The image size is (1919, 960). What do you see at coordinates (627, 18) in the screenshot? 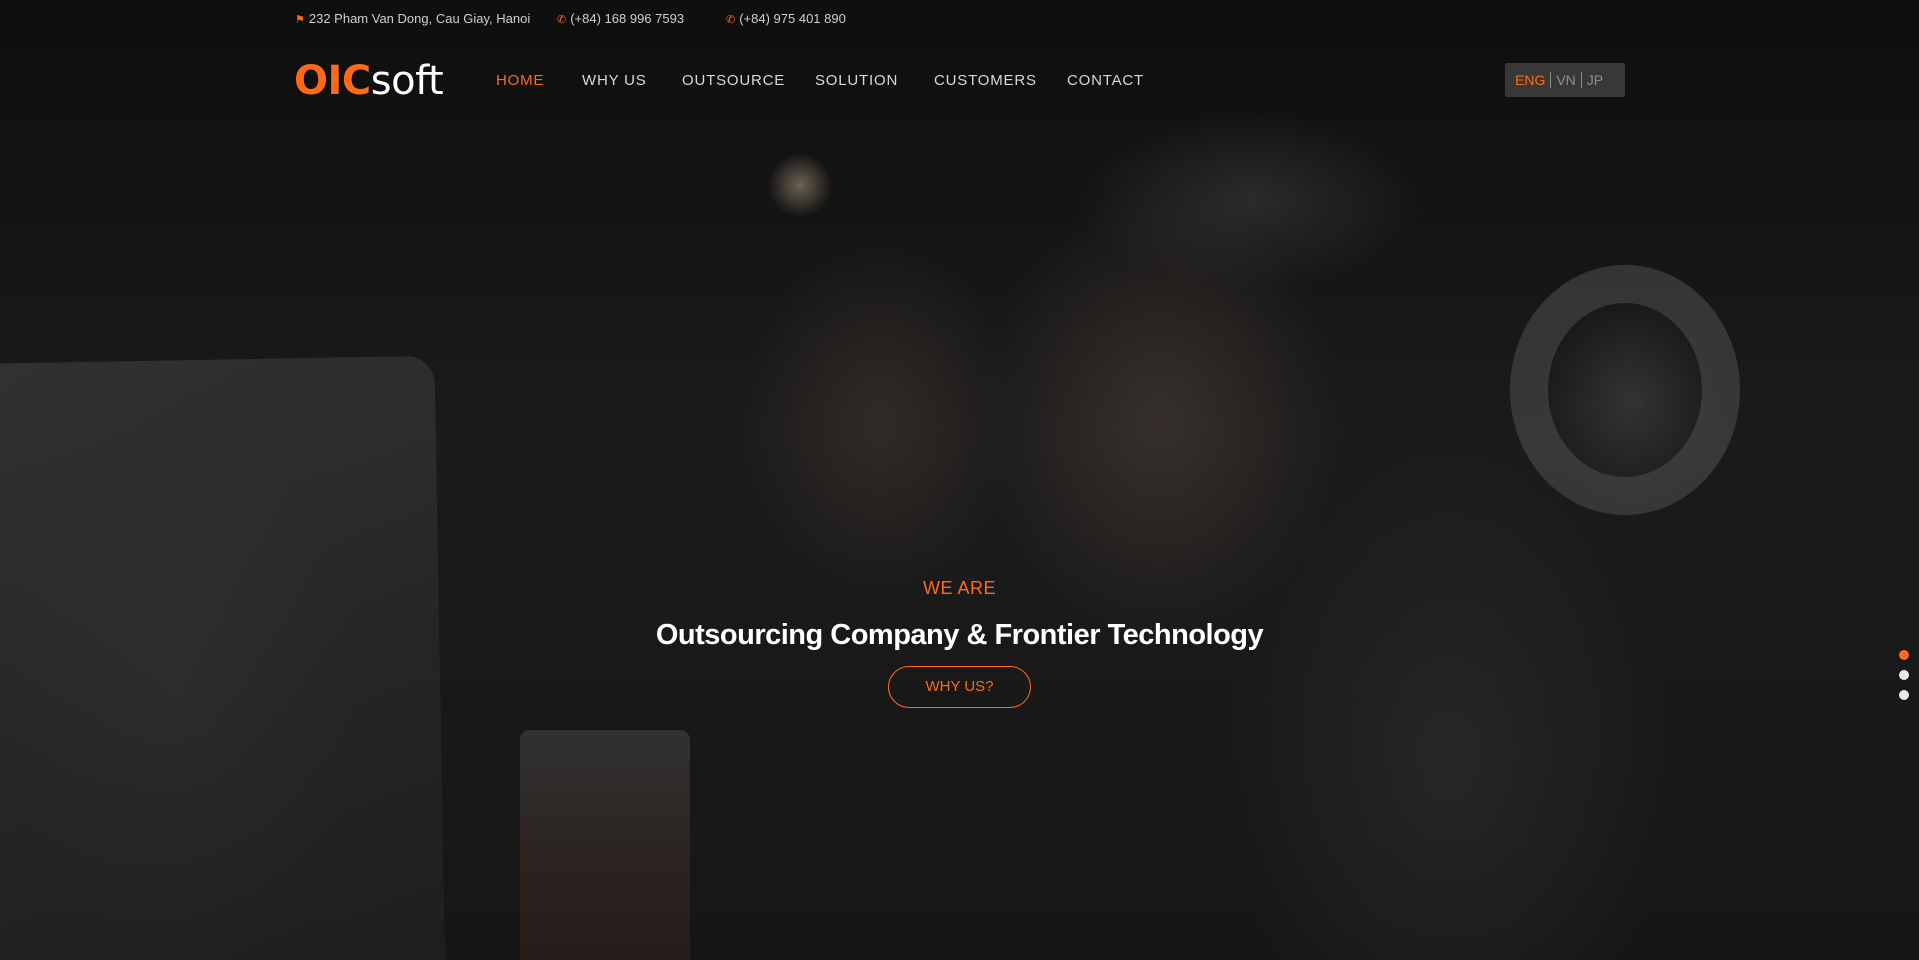
I see `phone-text-1: (+84) 168 996 7593` at bounding box center [627, 18].